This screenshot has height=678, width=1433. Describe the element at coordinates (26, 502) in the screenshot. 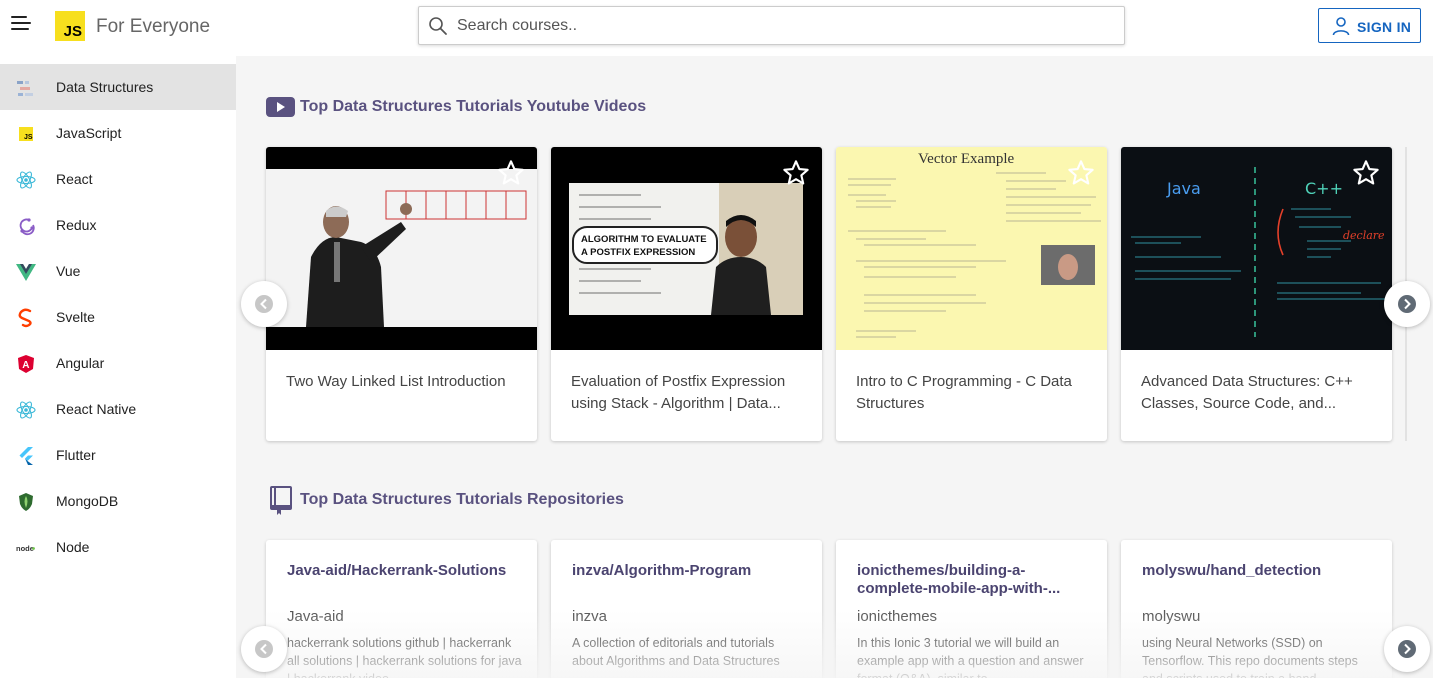

I see `mongodb-icon` at that location.